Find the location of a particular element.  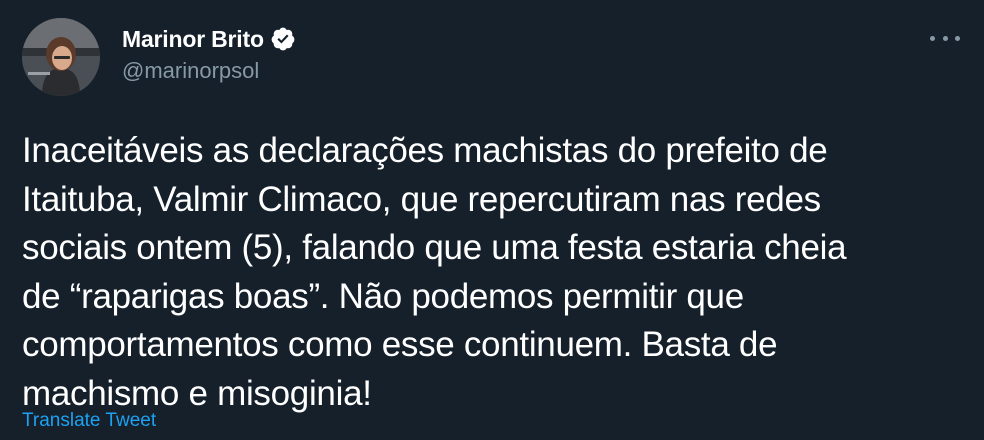

avatar-image is located at coordinates (61, 57).